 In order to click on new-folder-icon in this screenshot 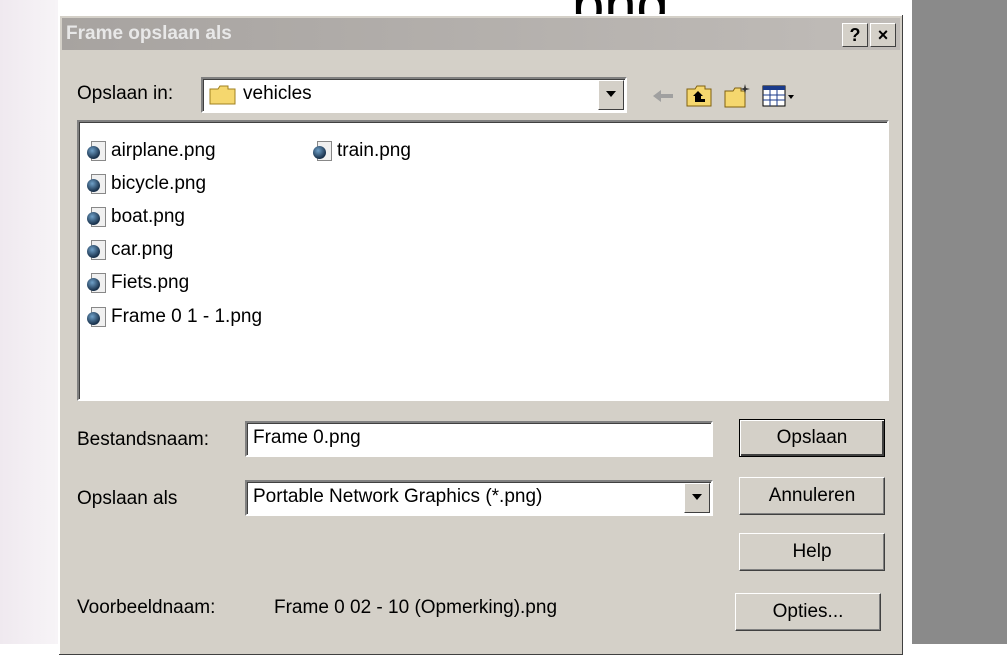, I will do `click(737, 96)`.